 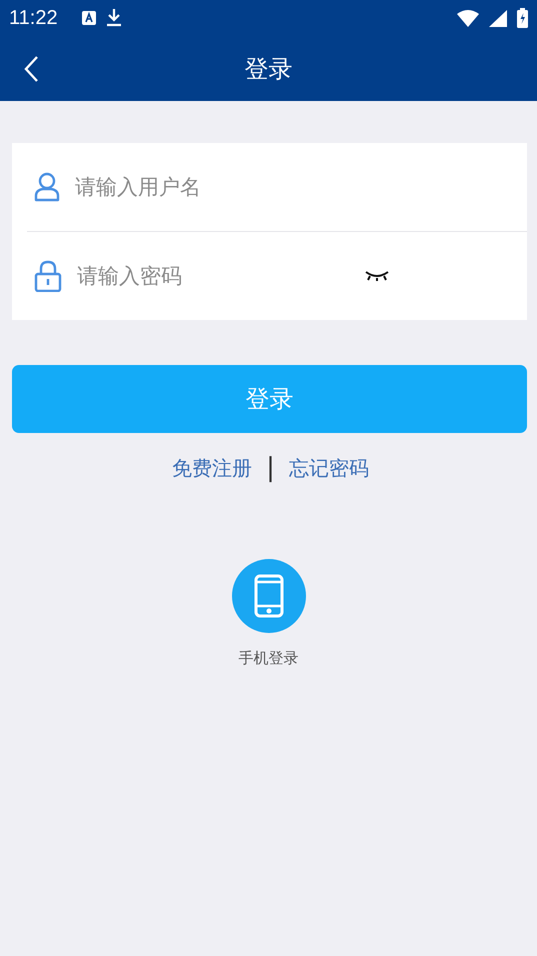 I want to click on username-field: 请输入用户名, so click(x=205, y=187).